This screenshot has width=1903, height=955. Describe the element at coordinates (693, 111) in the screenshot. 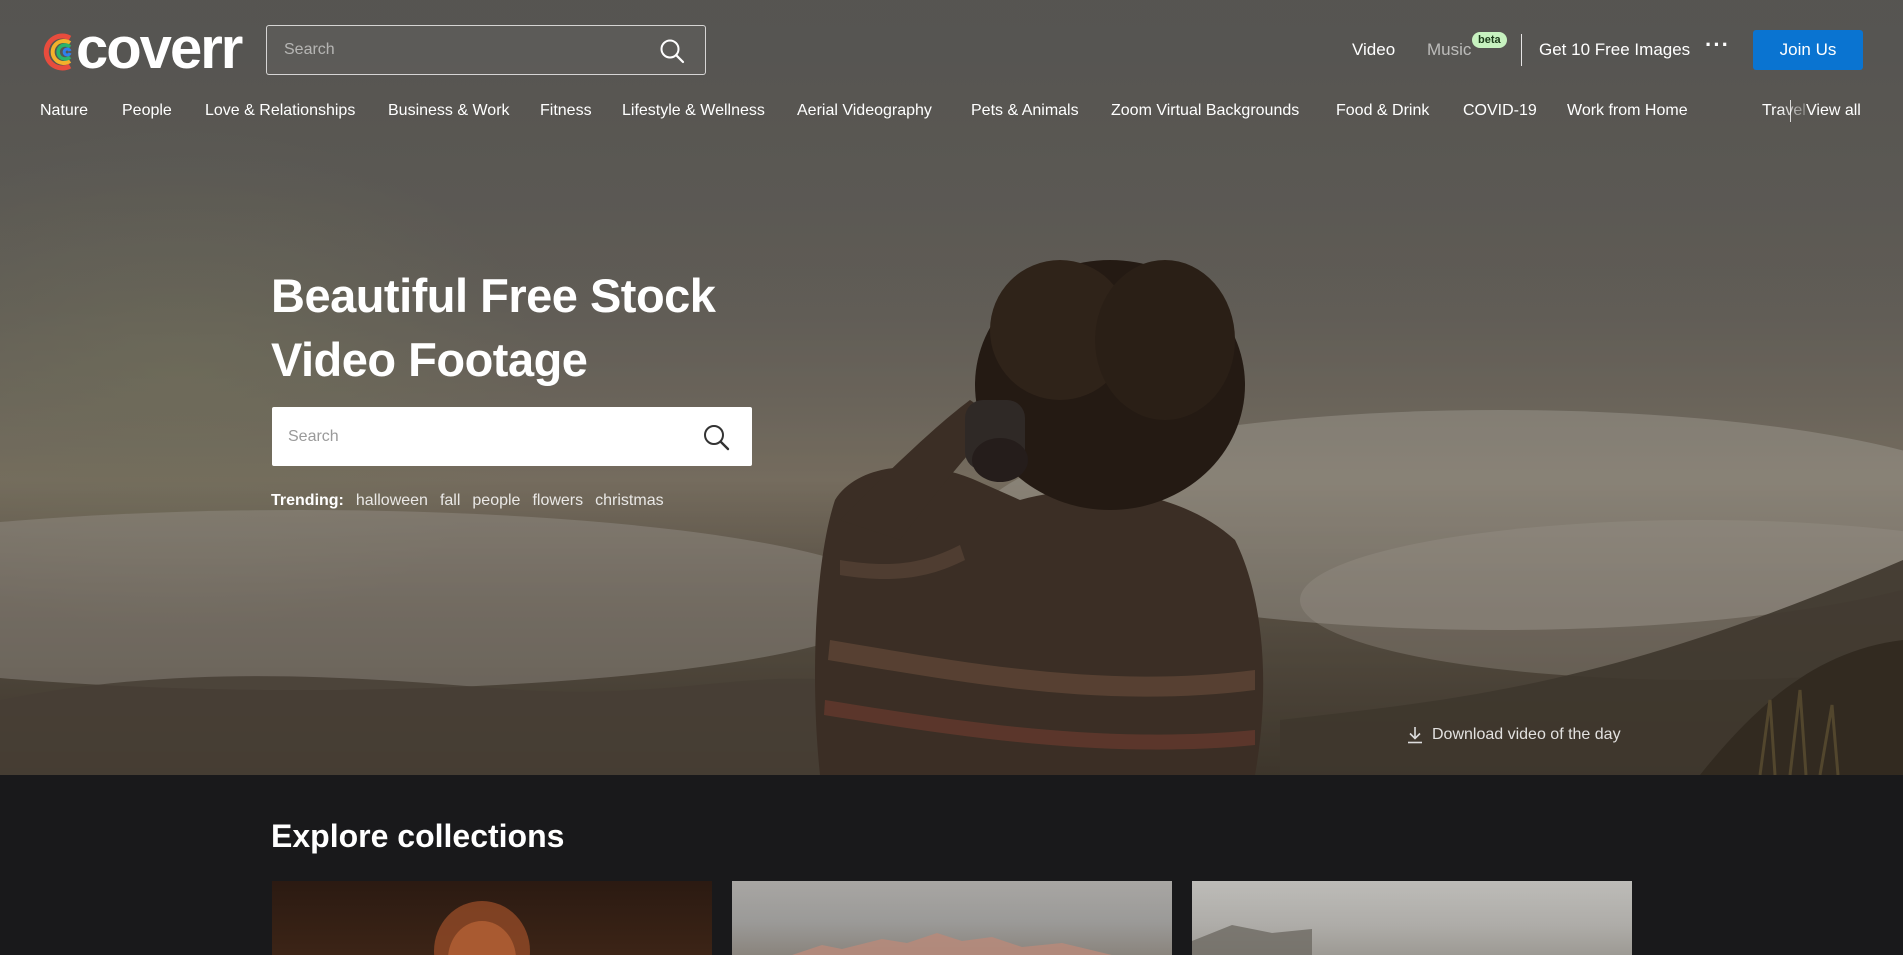

I see `category-lifestyle-wellness: Lifestyle & Wellness` at that location.